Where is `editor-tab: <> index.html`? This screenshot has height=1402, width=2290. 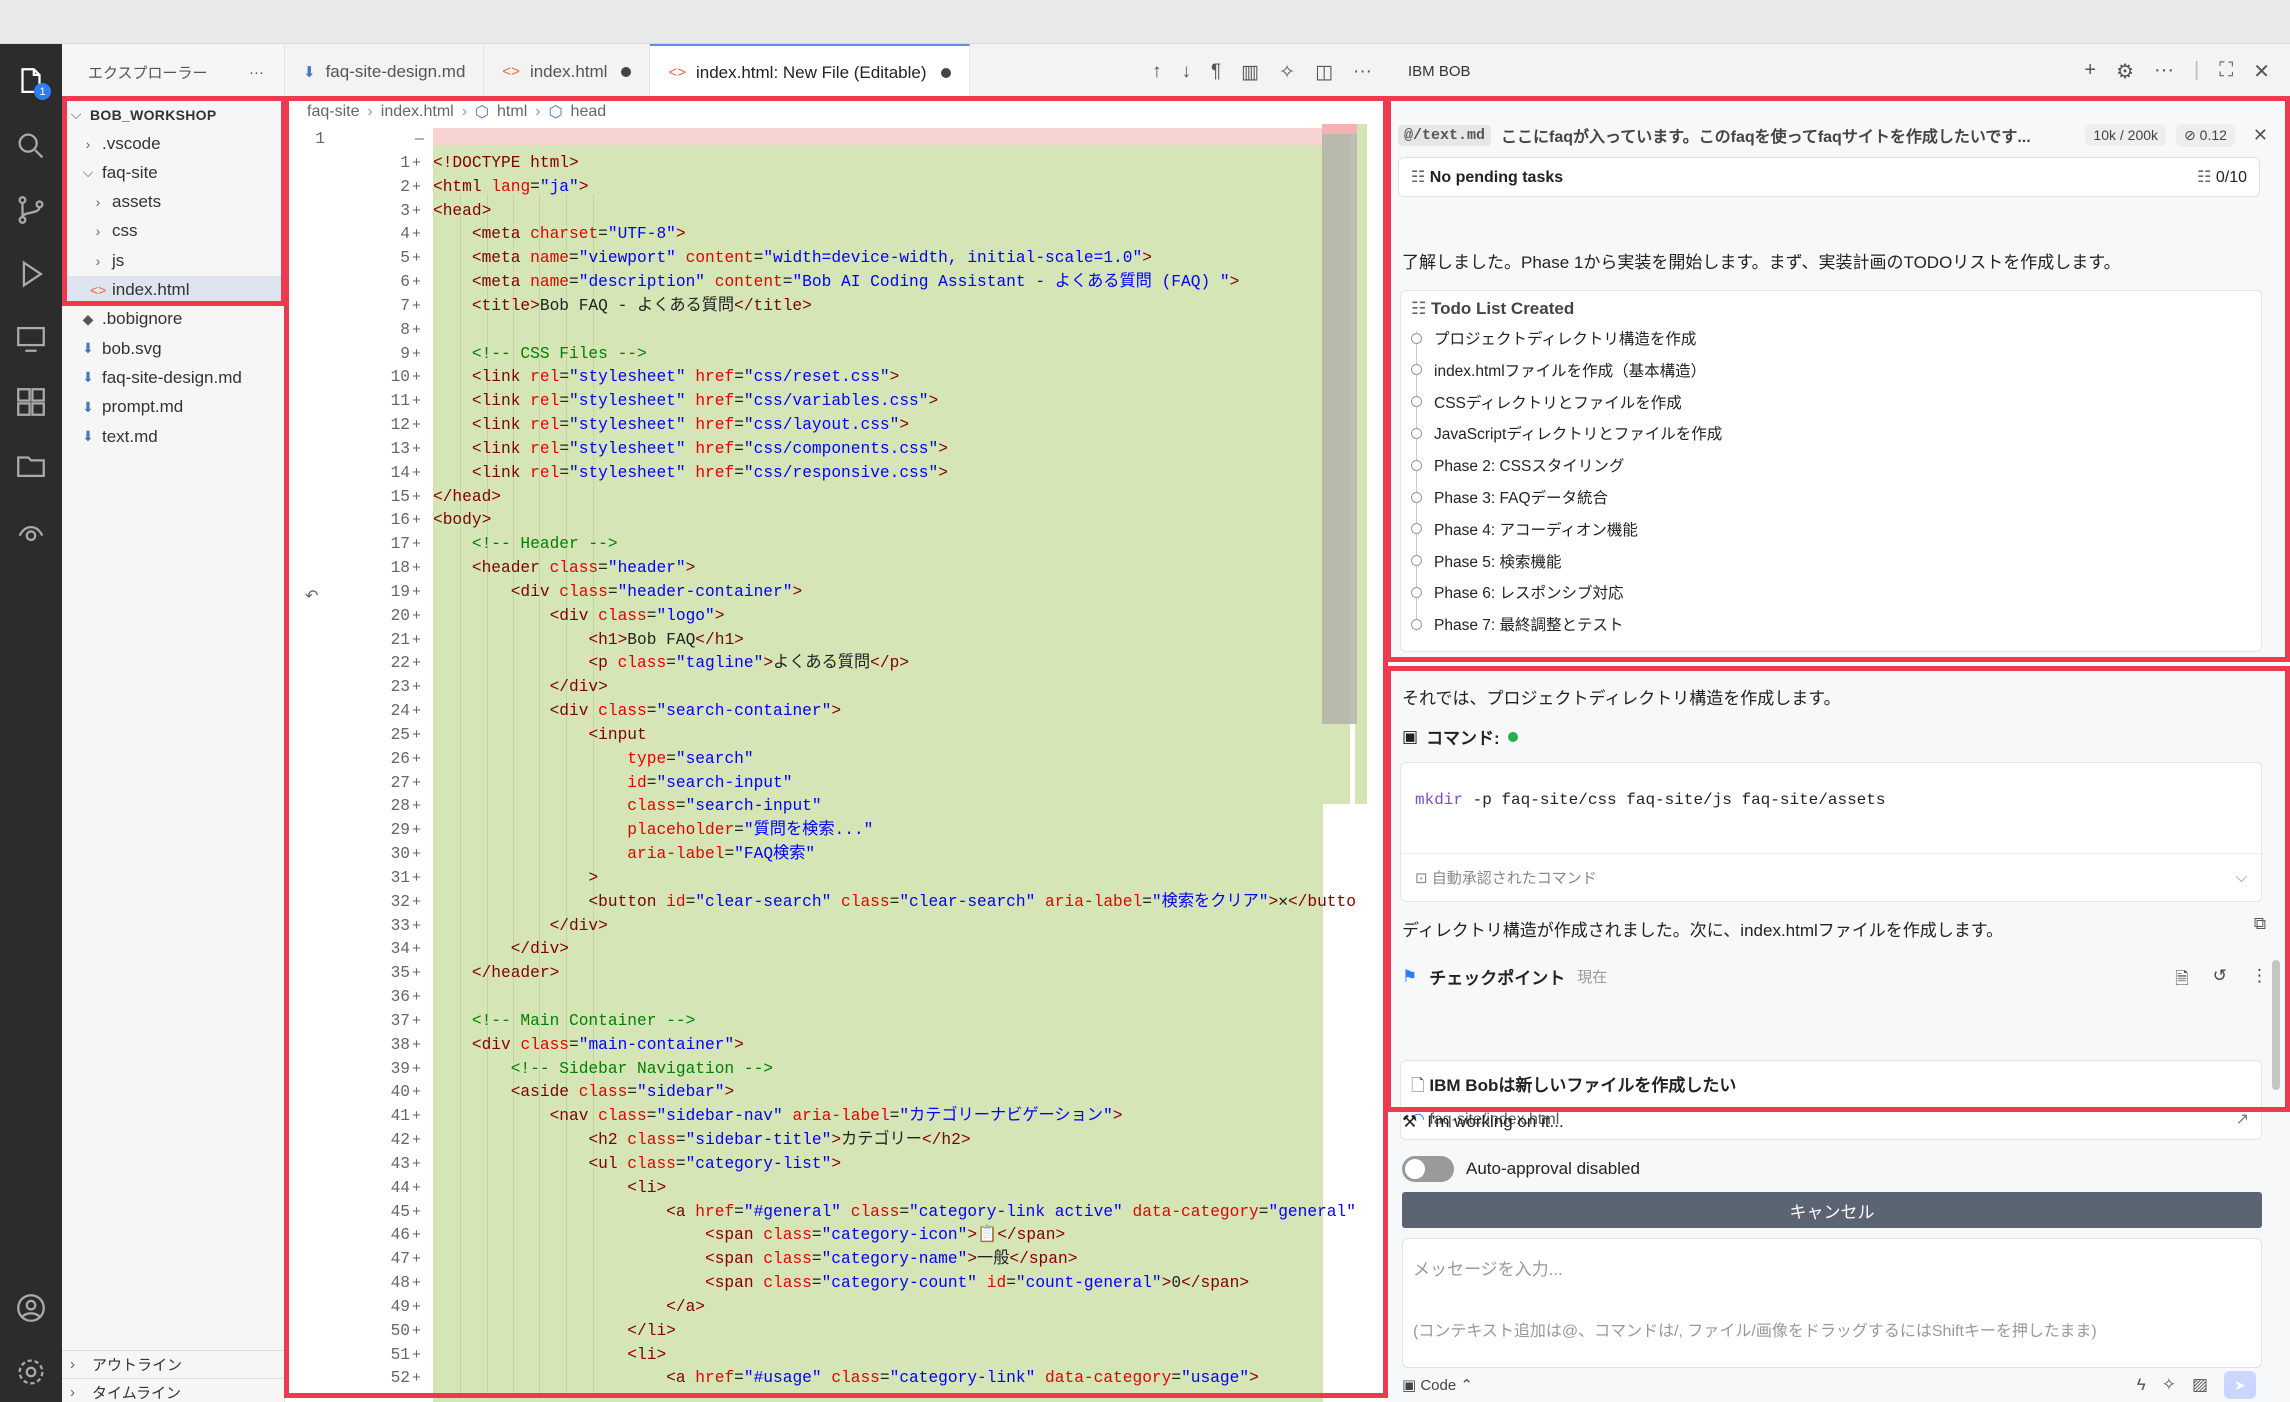 editor-tab: <> index.html is located at coordinates (567, 71).